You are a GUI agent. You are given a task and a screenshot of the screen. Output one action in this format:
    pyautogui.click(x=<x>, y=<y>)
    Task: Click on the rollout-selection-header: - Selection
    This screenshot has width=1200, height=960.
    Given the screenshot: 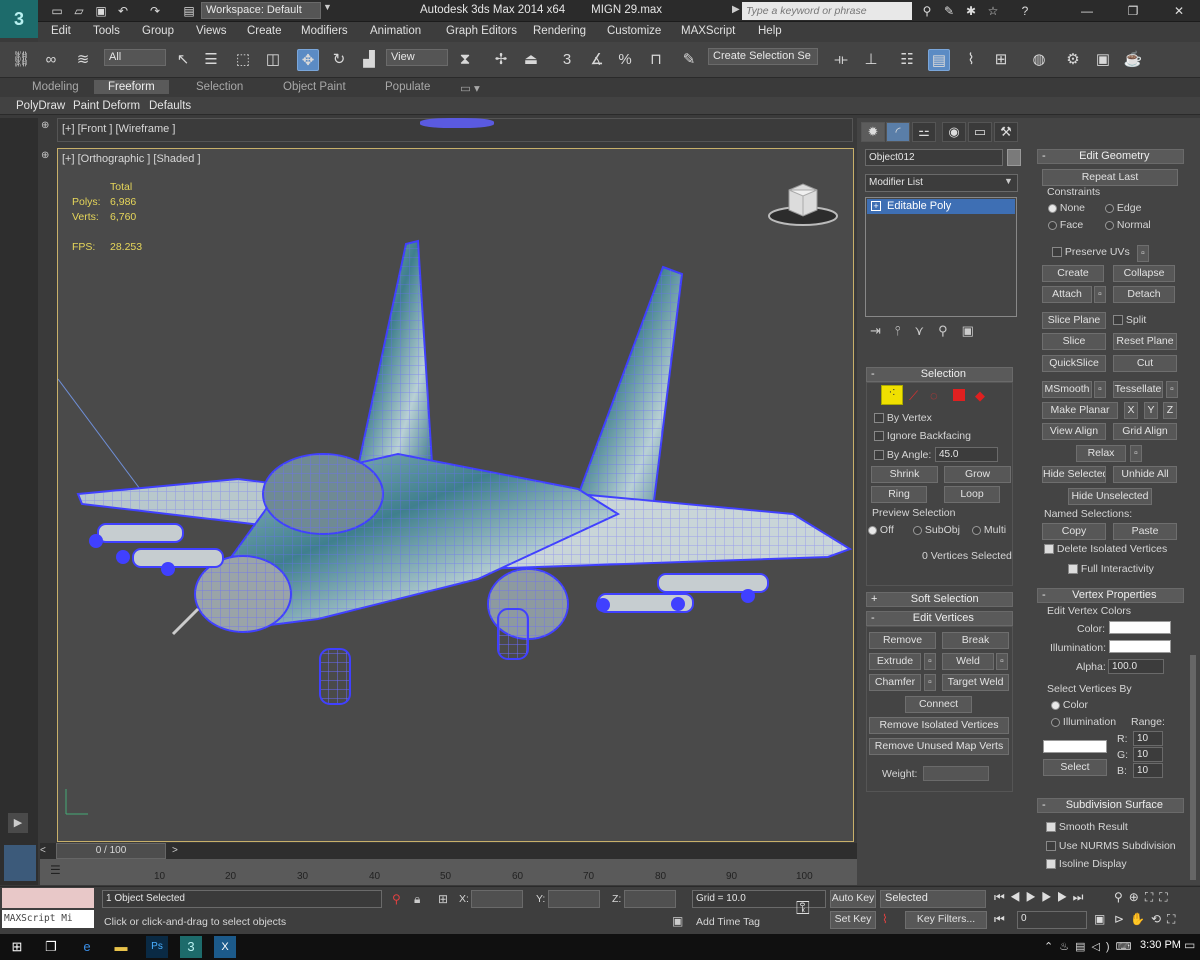 What is the action you would take?
    pyautogui.click(x=939, y=374)
    